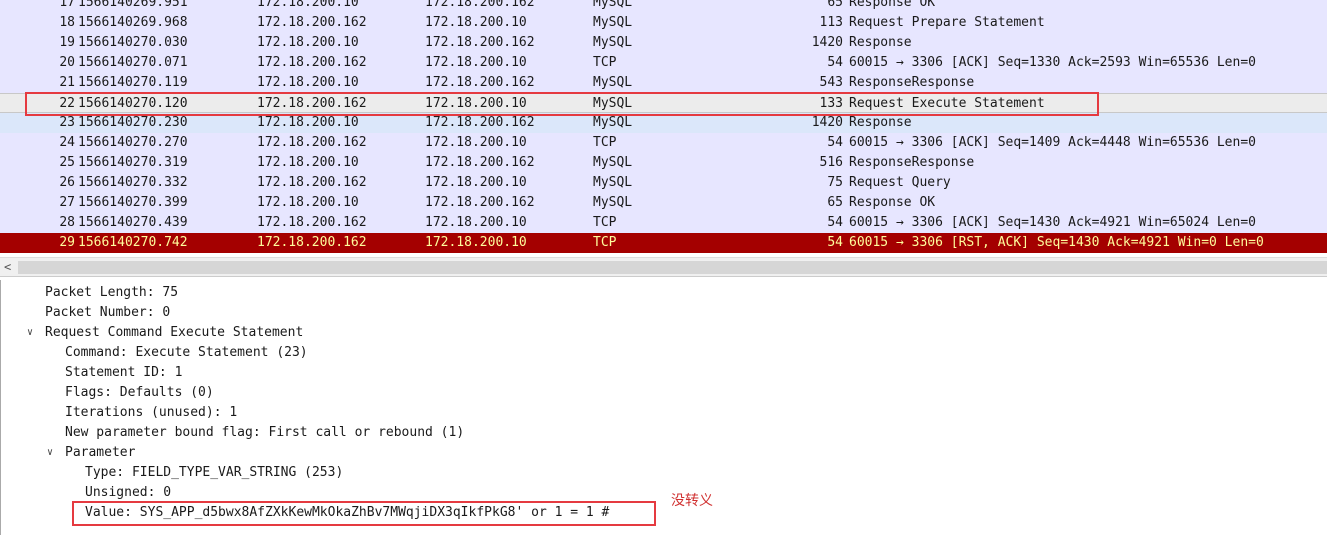 The image size is (1327, 535). I want to click on packet-length: 543, so click(831, 82).